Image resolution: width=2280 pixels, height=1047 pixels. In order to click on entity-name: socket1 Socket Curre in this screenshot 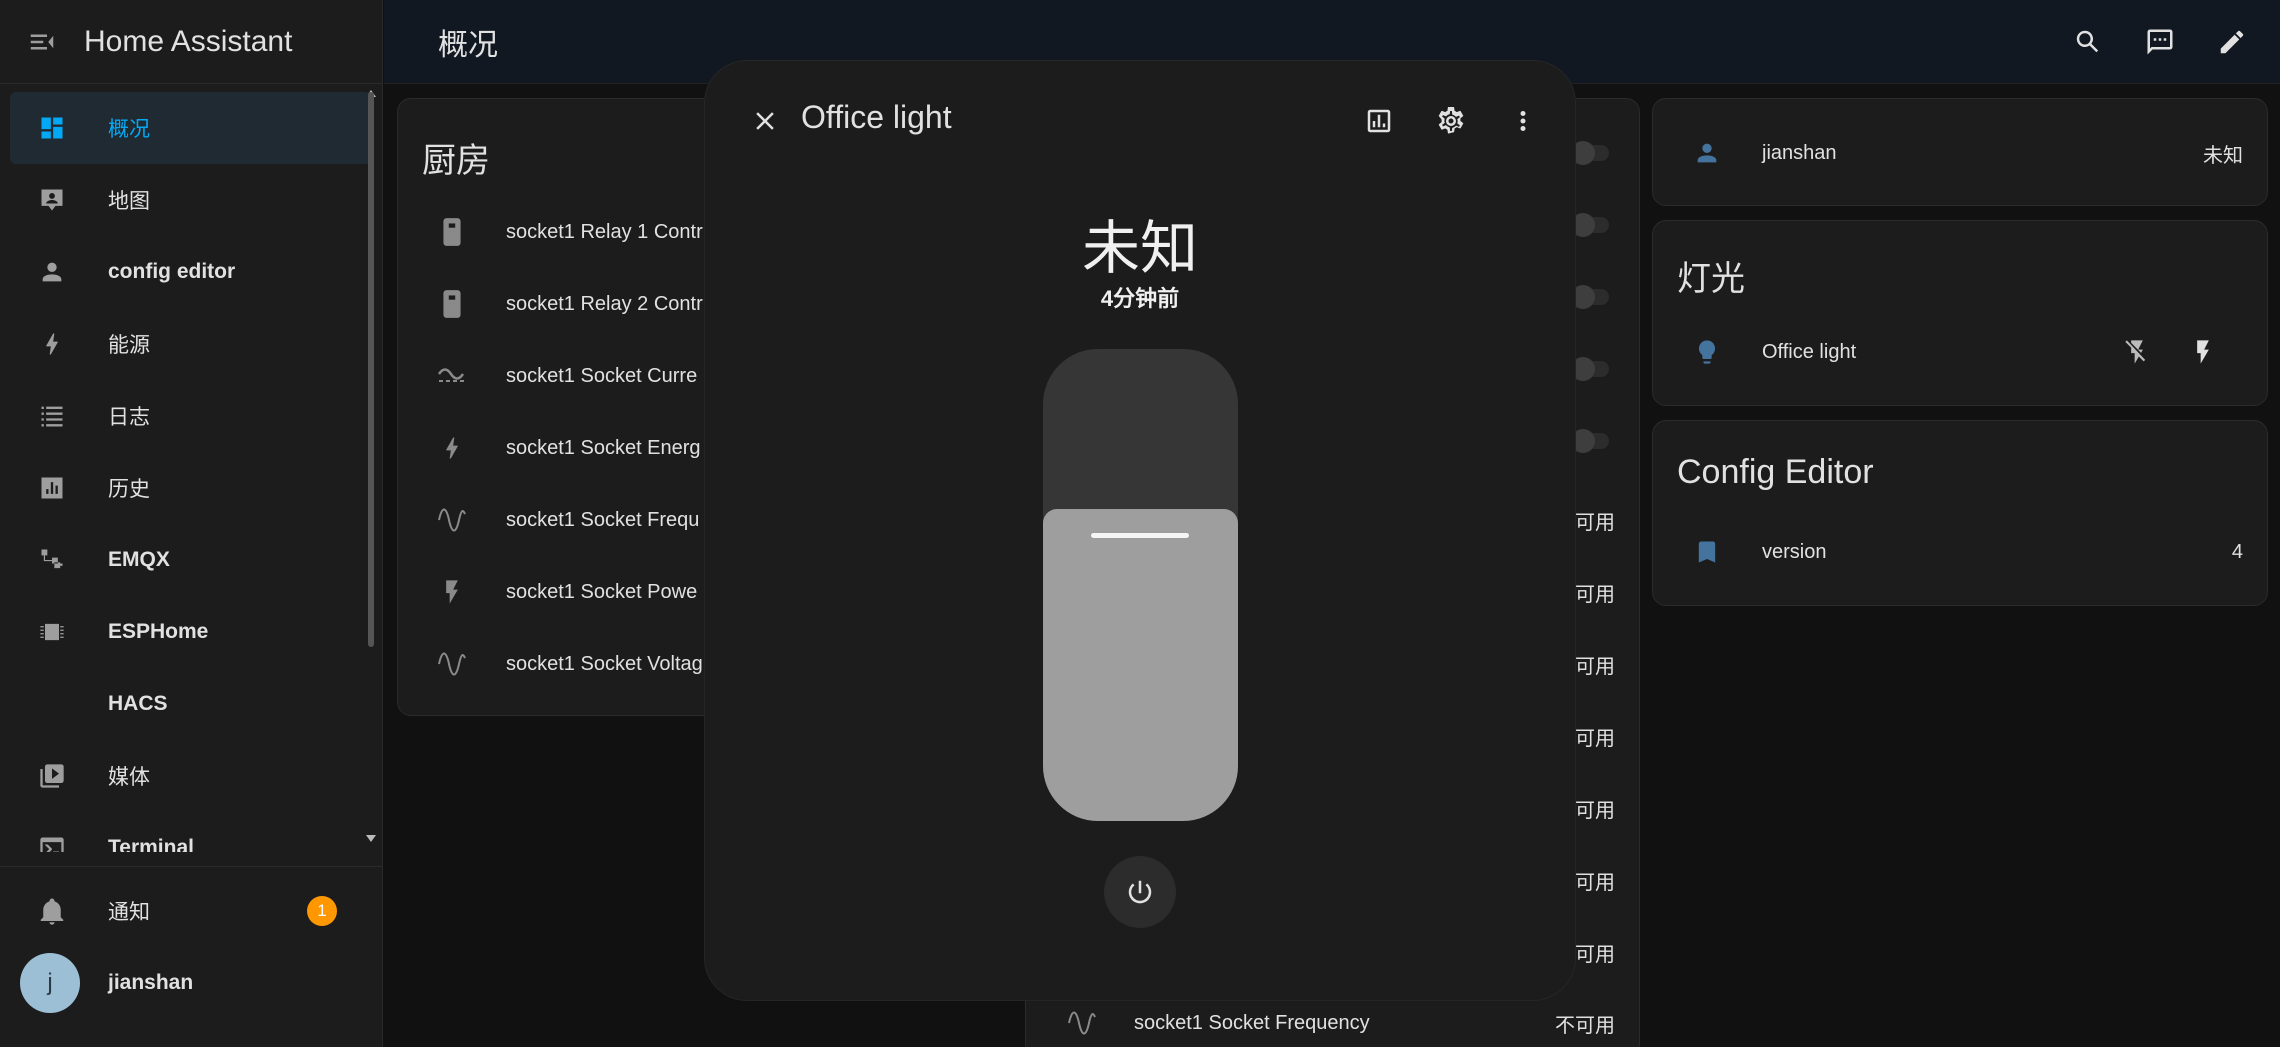, I will do `click(602, 375)`.